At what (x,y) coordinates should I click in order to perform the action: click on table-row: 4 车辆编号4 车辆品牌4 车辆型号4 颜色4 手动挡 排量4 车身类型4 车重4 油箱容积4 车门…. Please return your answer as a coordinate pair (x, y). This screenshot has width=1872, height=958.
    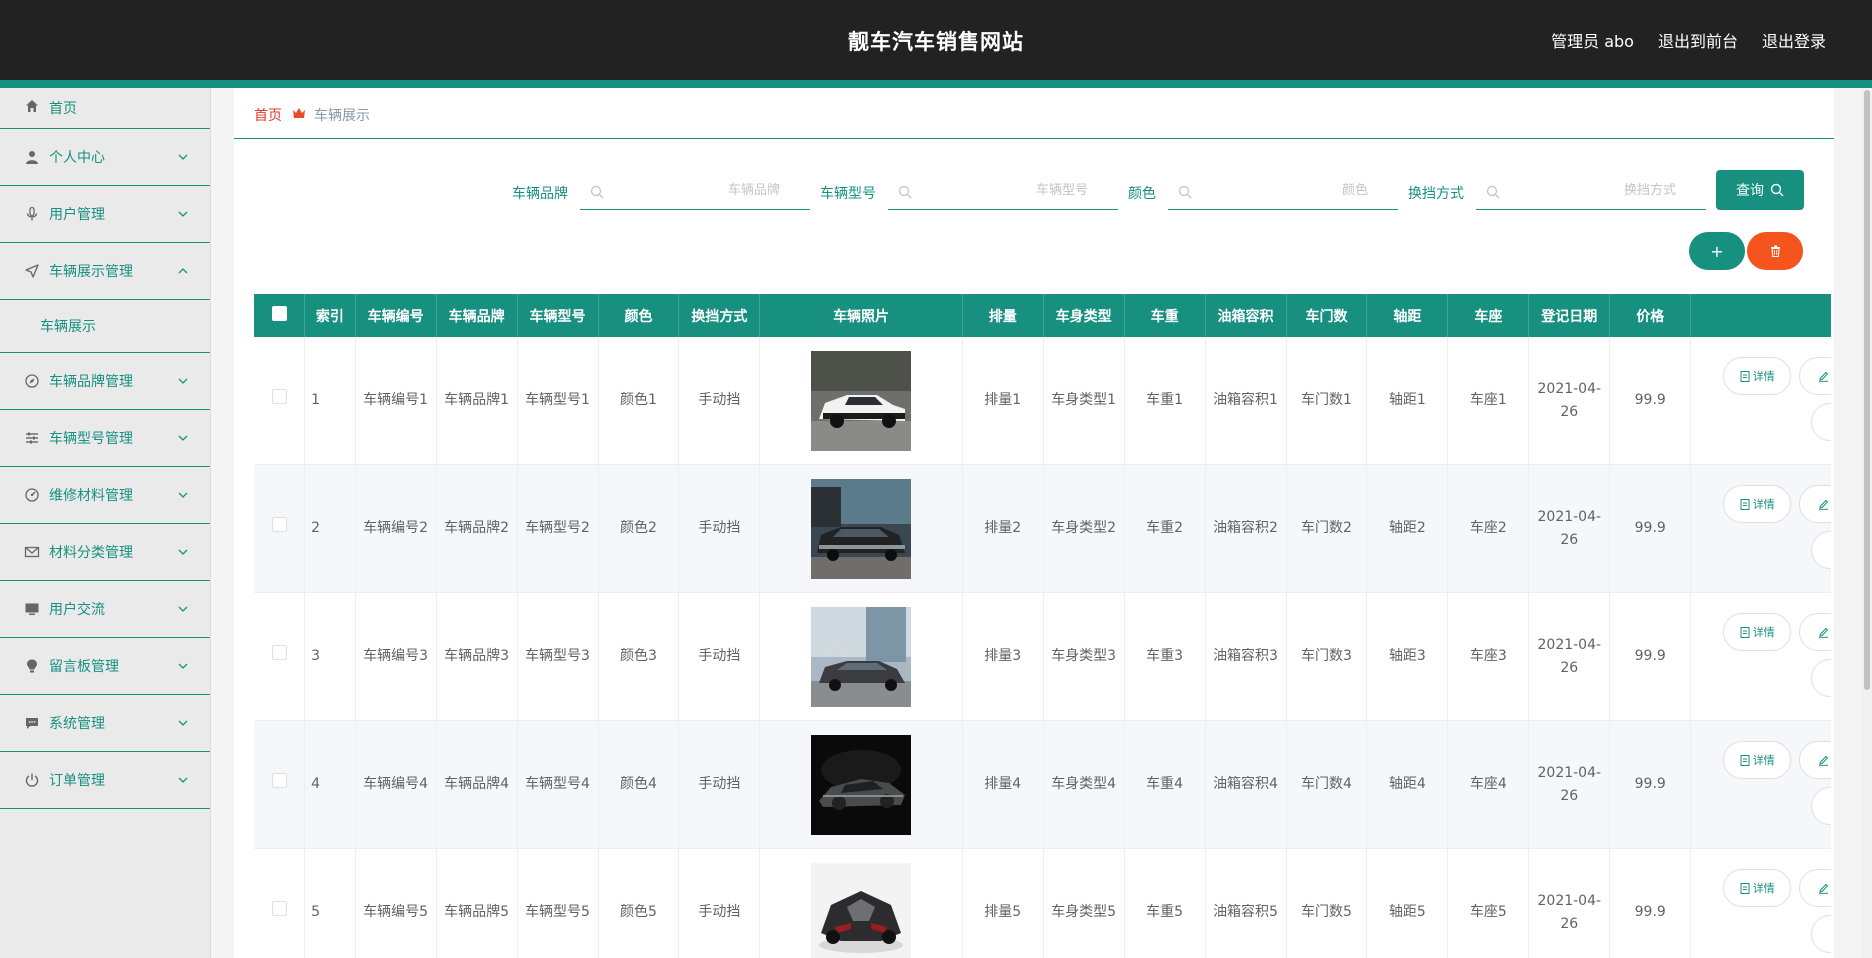
    Looking at the image, I should click on (1042, 784).